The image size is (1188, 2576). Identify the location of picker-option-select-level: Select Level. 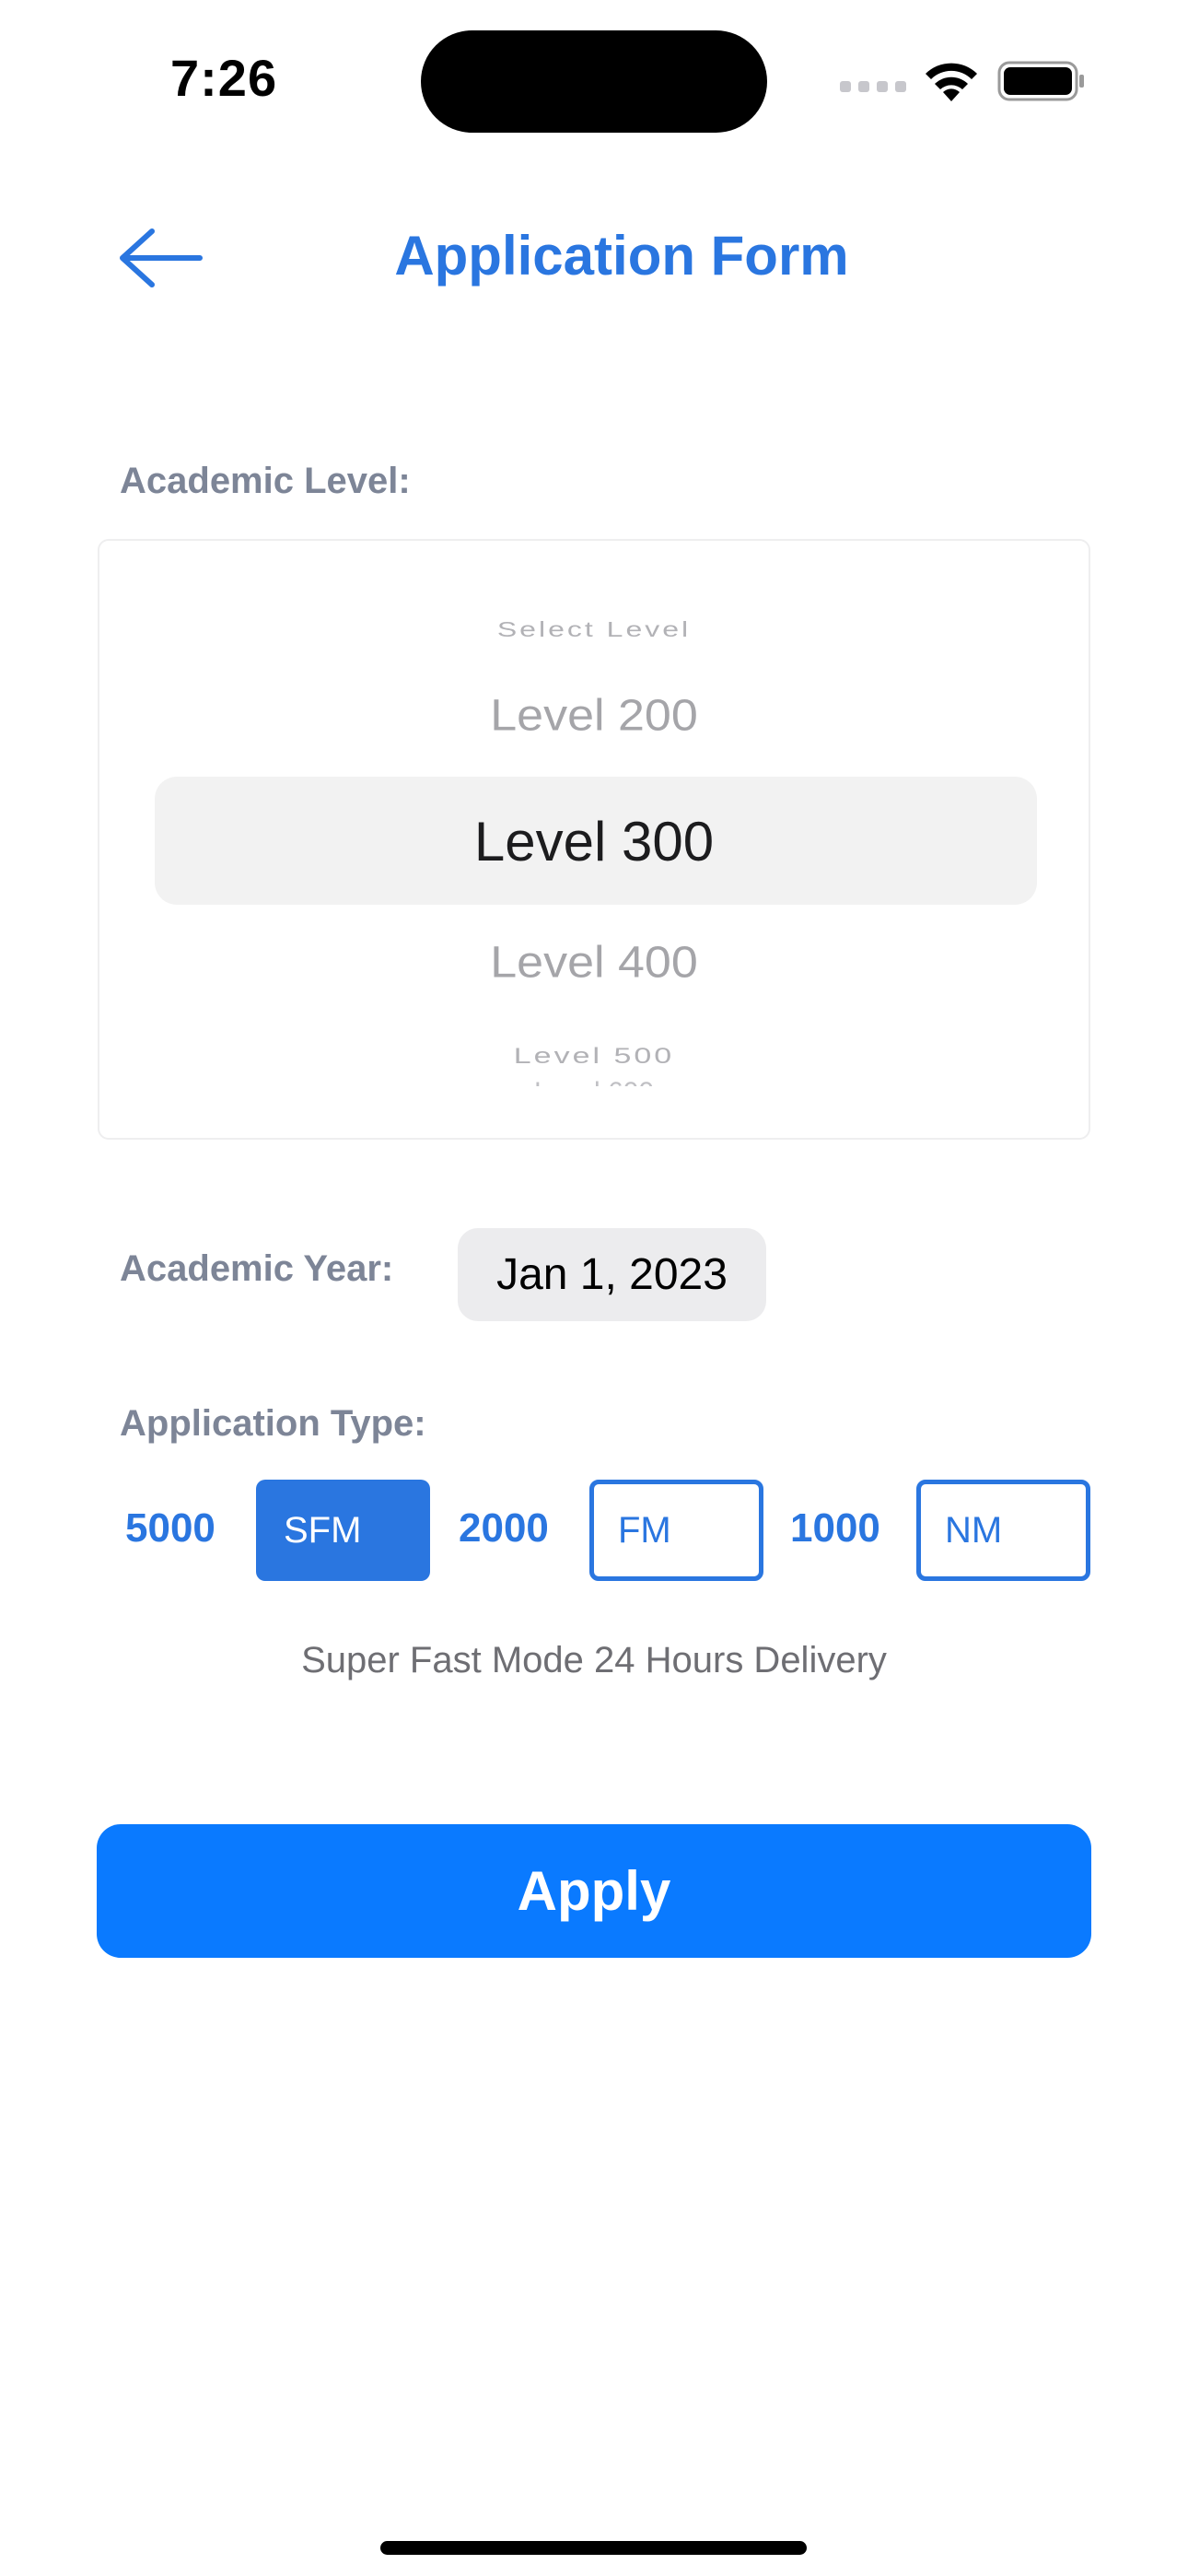
(594, 629).